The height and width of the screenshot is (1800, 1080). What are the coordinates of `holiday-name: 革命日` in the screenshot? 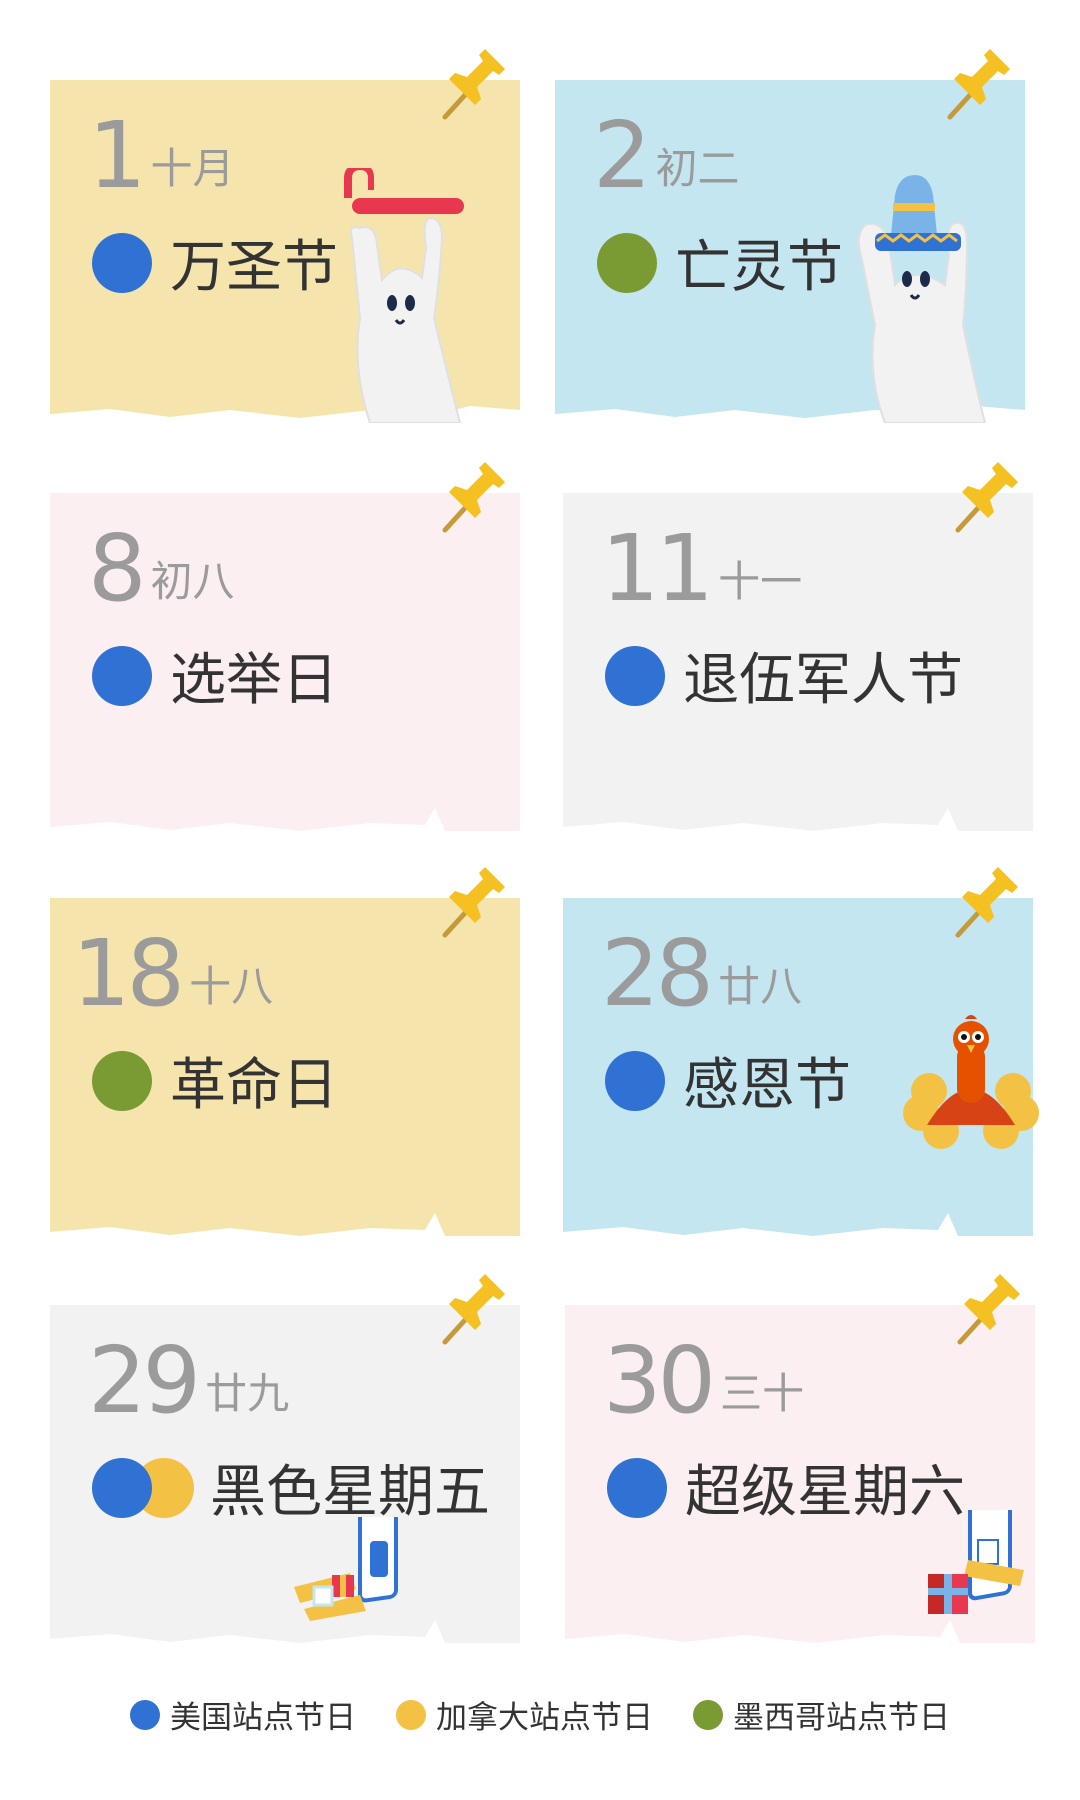 It's located at (254, 1085).